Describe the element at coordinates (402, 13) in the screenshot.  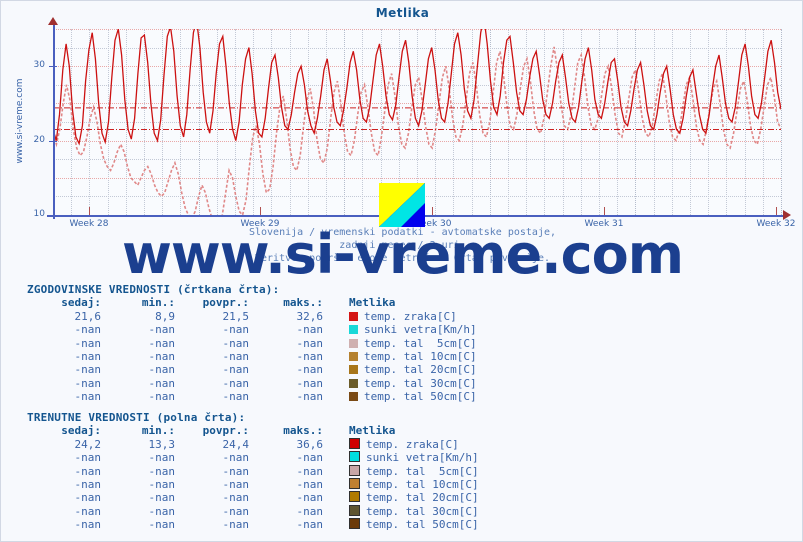
I see `page-title: Metlika` at that location.